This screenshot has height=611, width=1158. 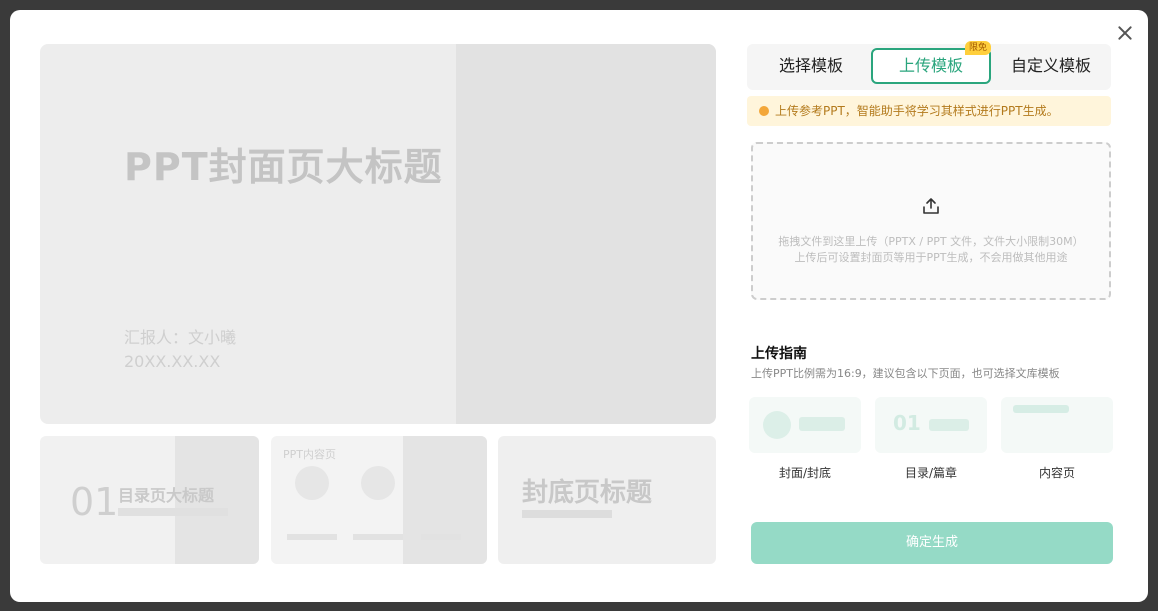 I want to click on guide-card-toc: 01, so click(x=931, y=425).